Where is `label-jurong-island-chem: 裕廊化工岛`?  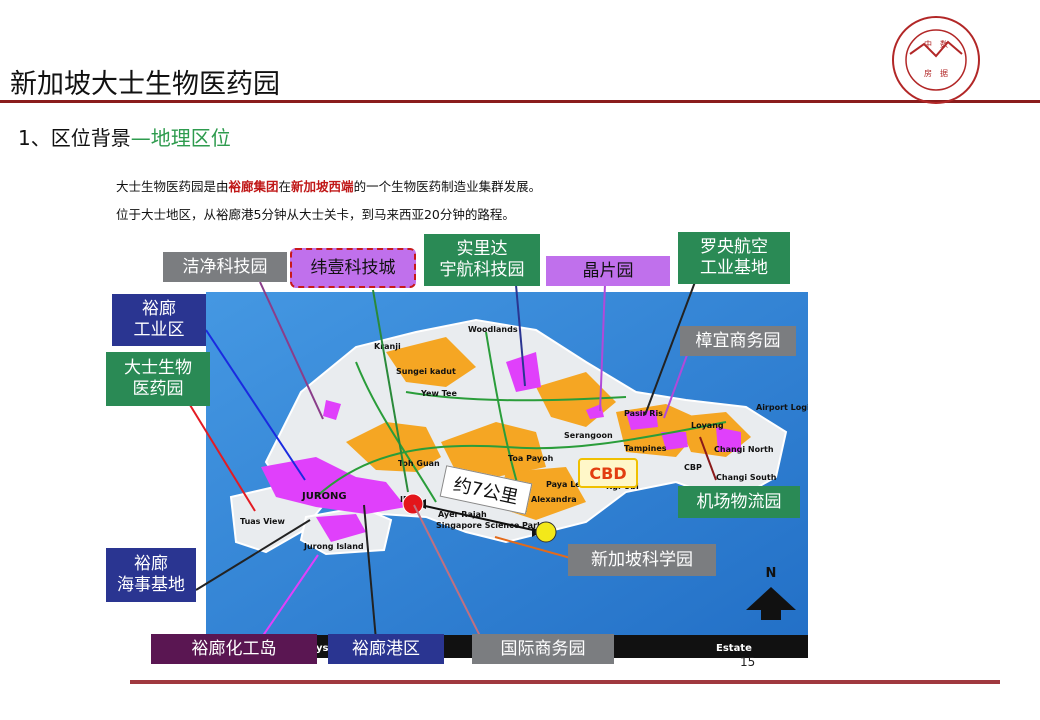 label-jurong-island-chem: 裕廊化工岛 is located at coordinates (234, 649).